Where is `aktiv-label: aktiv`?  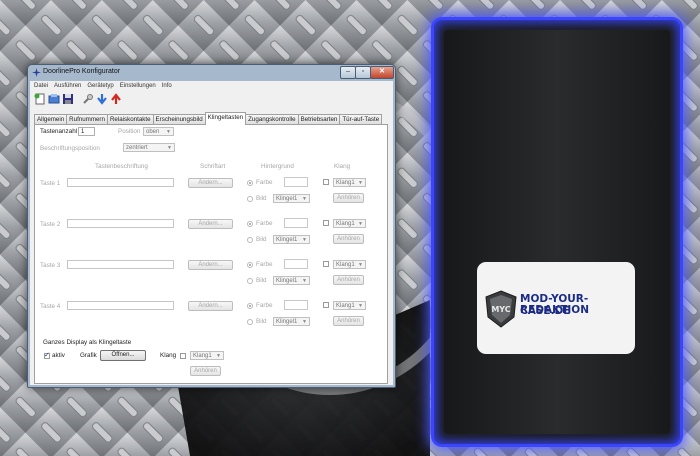 aktiv-label: aktiv is located at coordinates (58, 355).